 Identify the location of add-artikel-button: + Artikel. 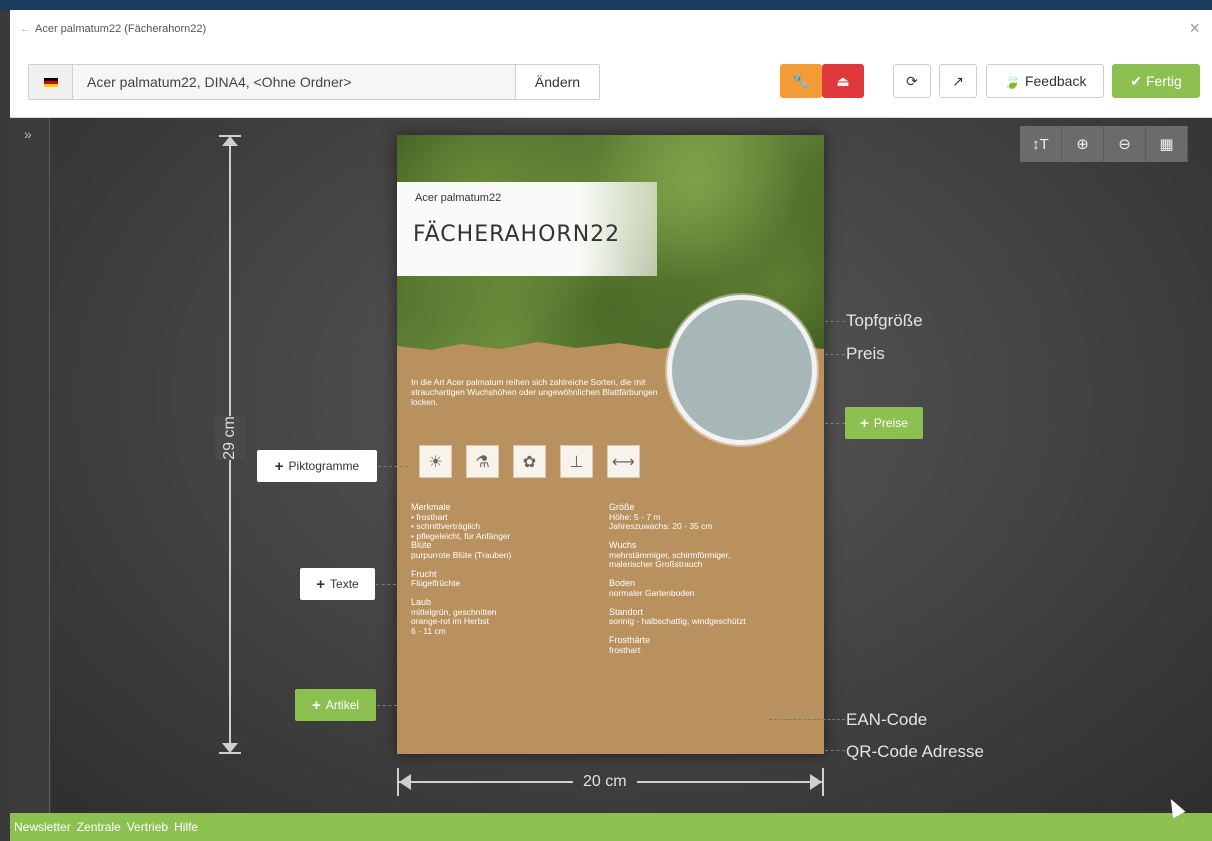
(335, 705).